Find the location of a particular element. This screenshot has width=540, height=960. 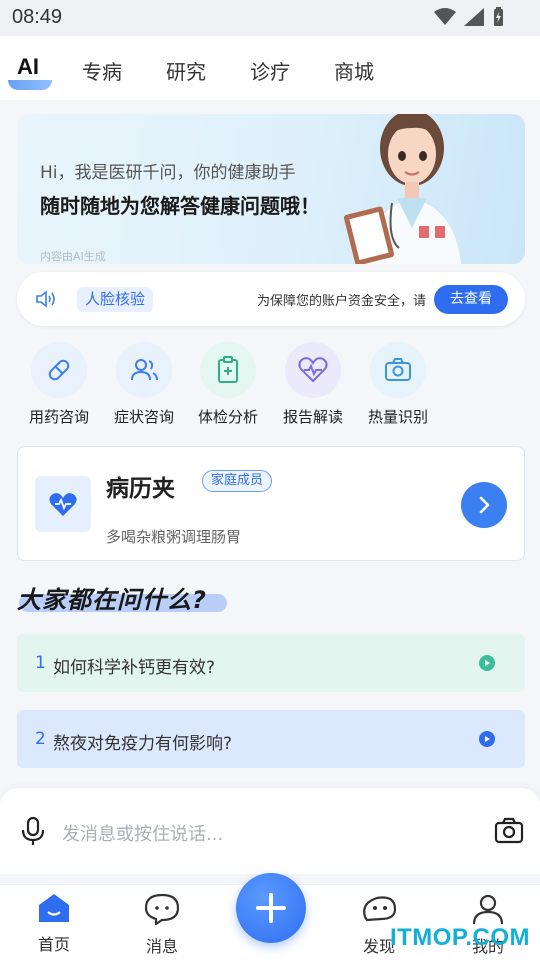

record-subtitle: 多喝杂粮粥调理肠胃 is located at coordinates (174, 537).